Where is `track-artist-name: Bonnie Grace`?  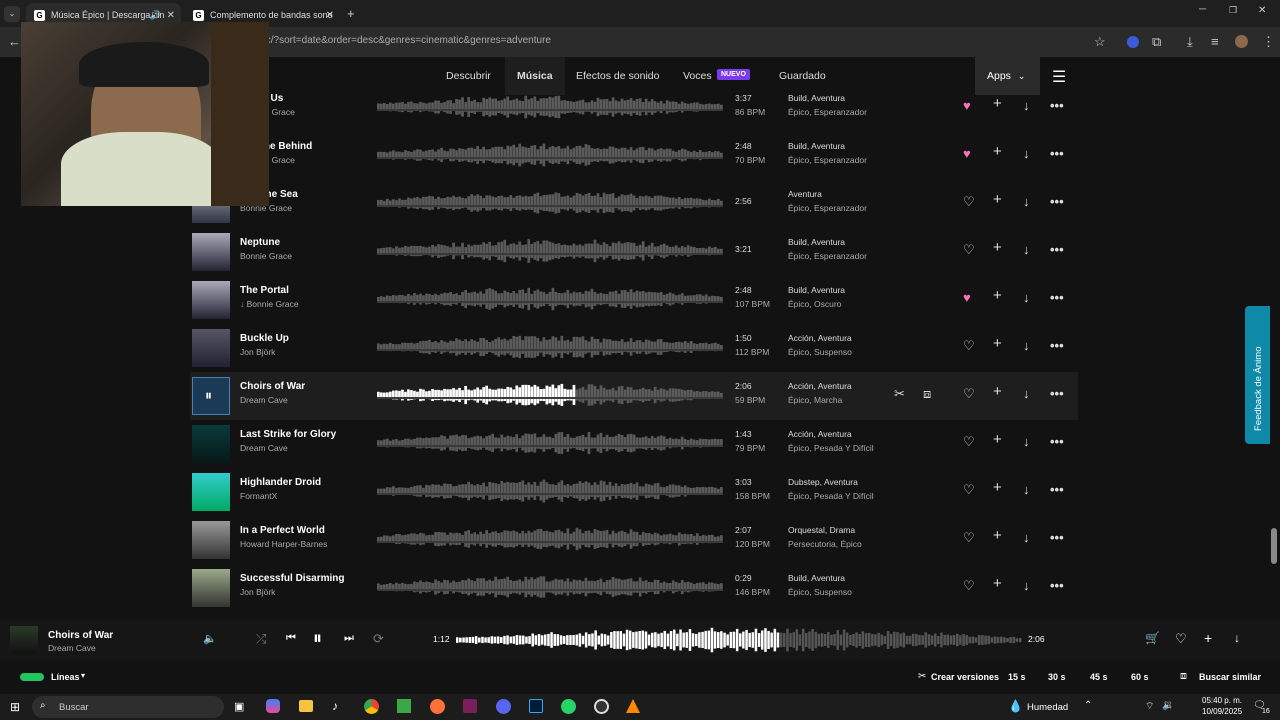
track-artist-name: Bonnie Grace is located at coordinates (266, 256).